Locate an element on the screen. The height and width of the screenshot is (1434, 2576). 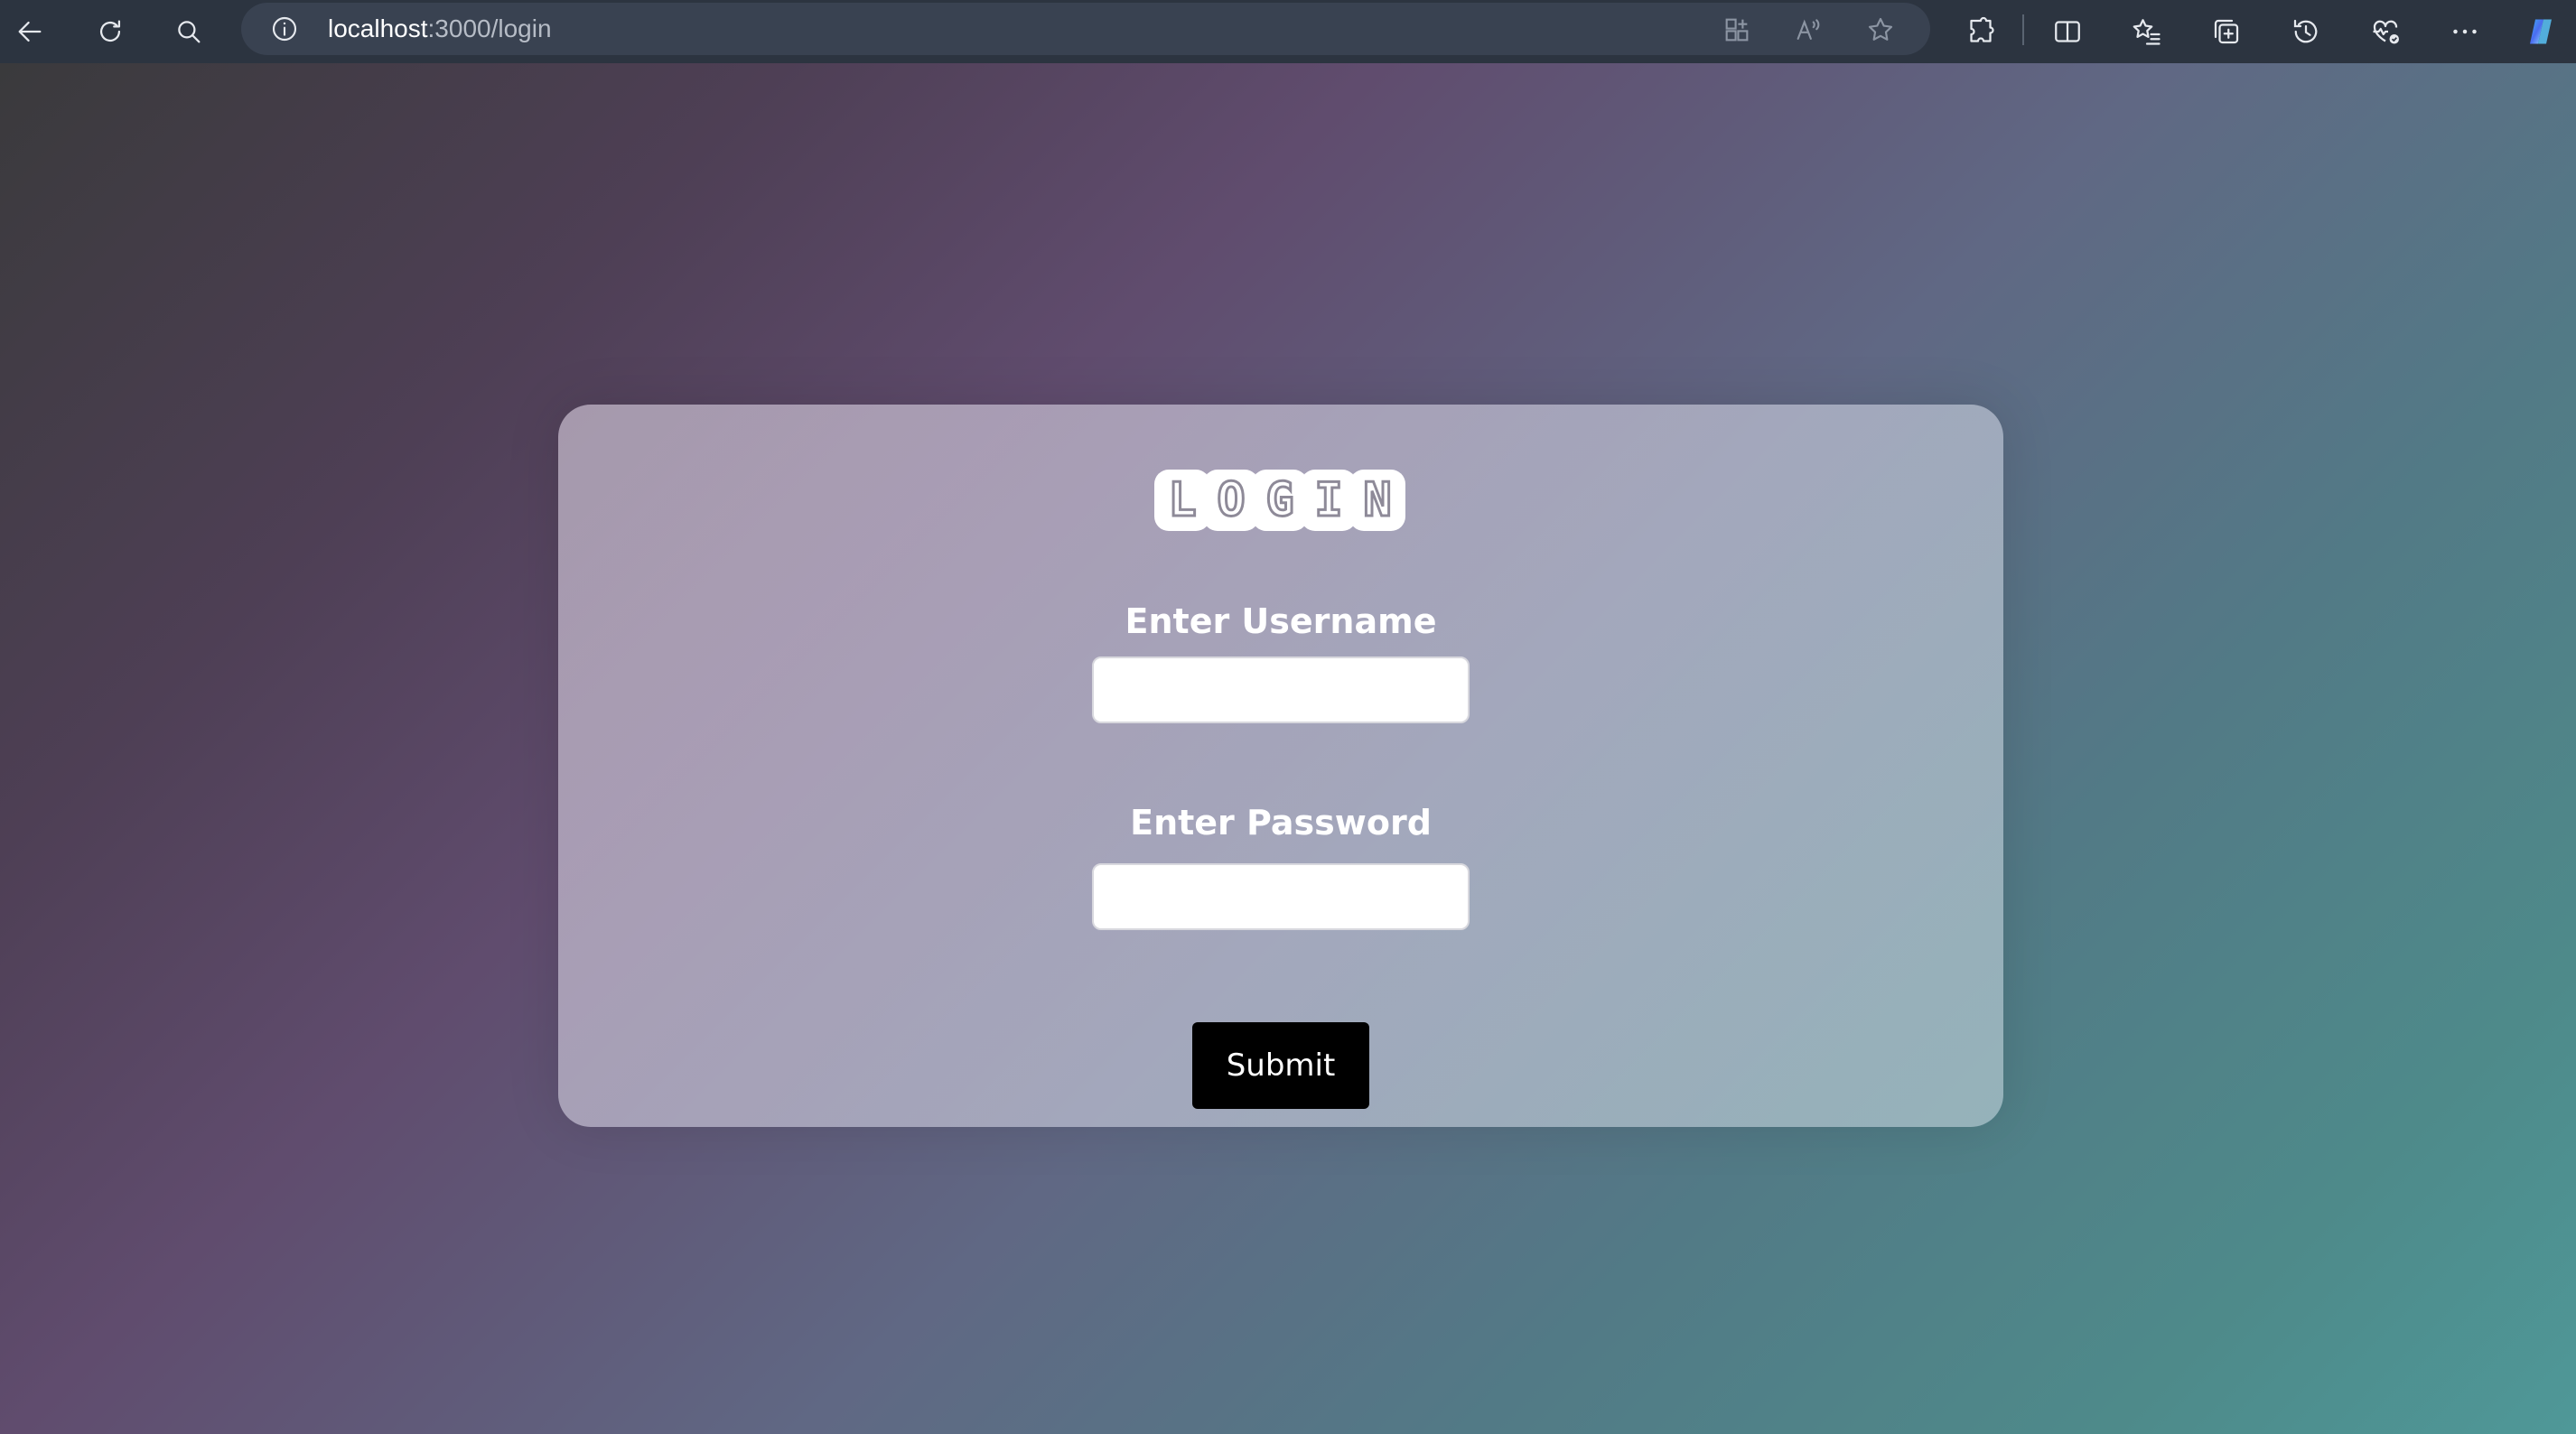
browser-toolbar: localhost:3000/login is located at coordinates (1288, 31).